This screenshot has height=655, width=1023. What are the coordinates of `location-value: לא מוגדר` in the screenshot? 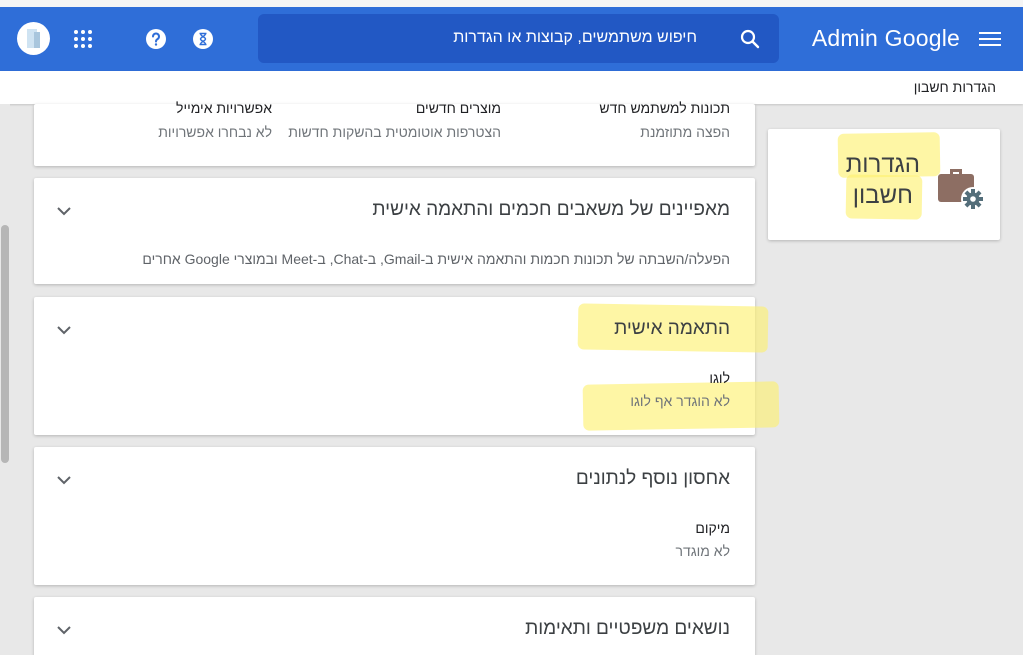 It's located at (702, 551).